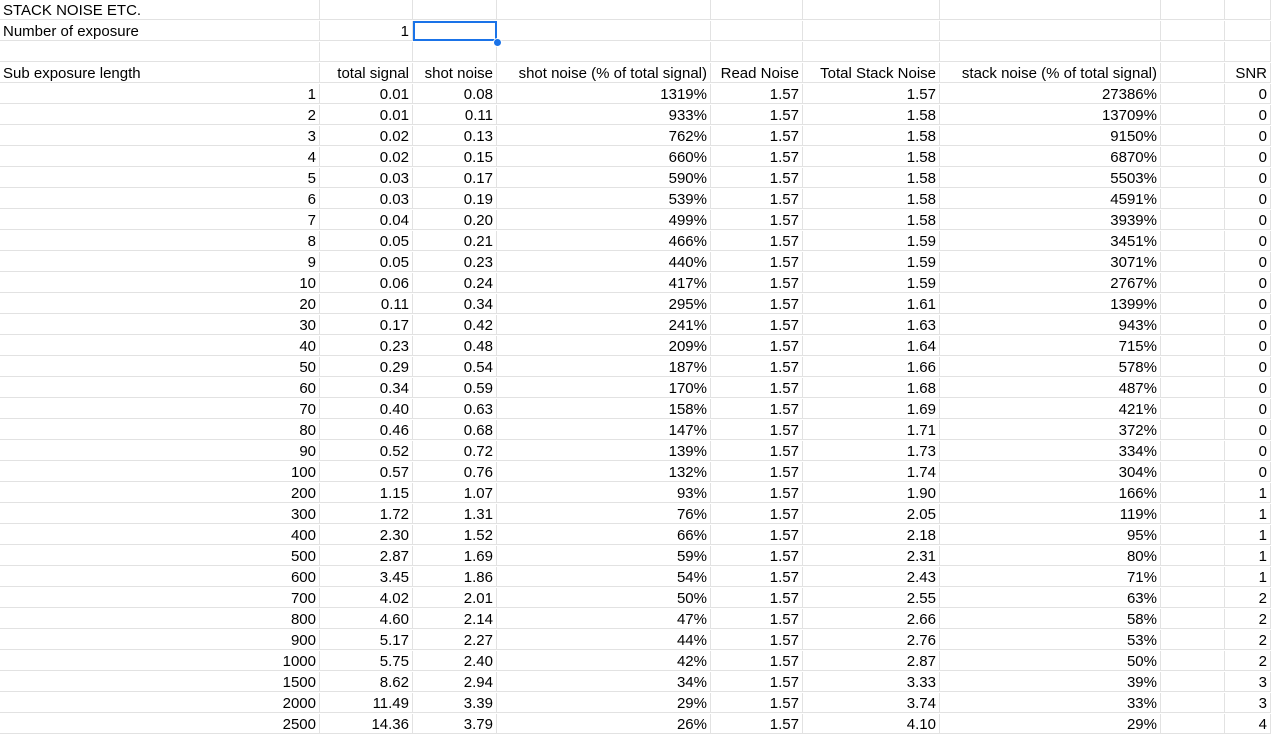 This screenshot has height=735, width=1271. I want to click on cell-total-stack-noise: 1.59, so click(871, 262).